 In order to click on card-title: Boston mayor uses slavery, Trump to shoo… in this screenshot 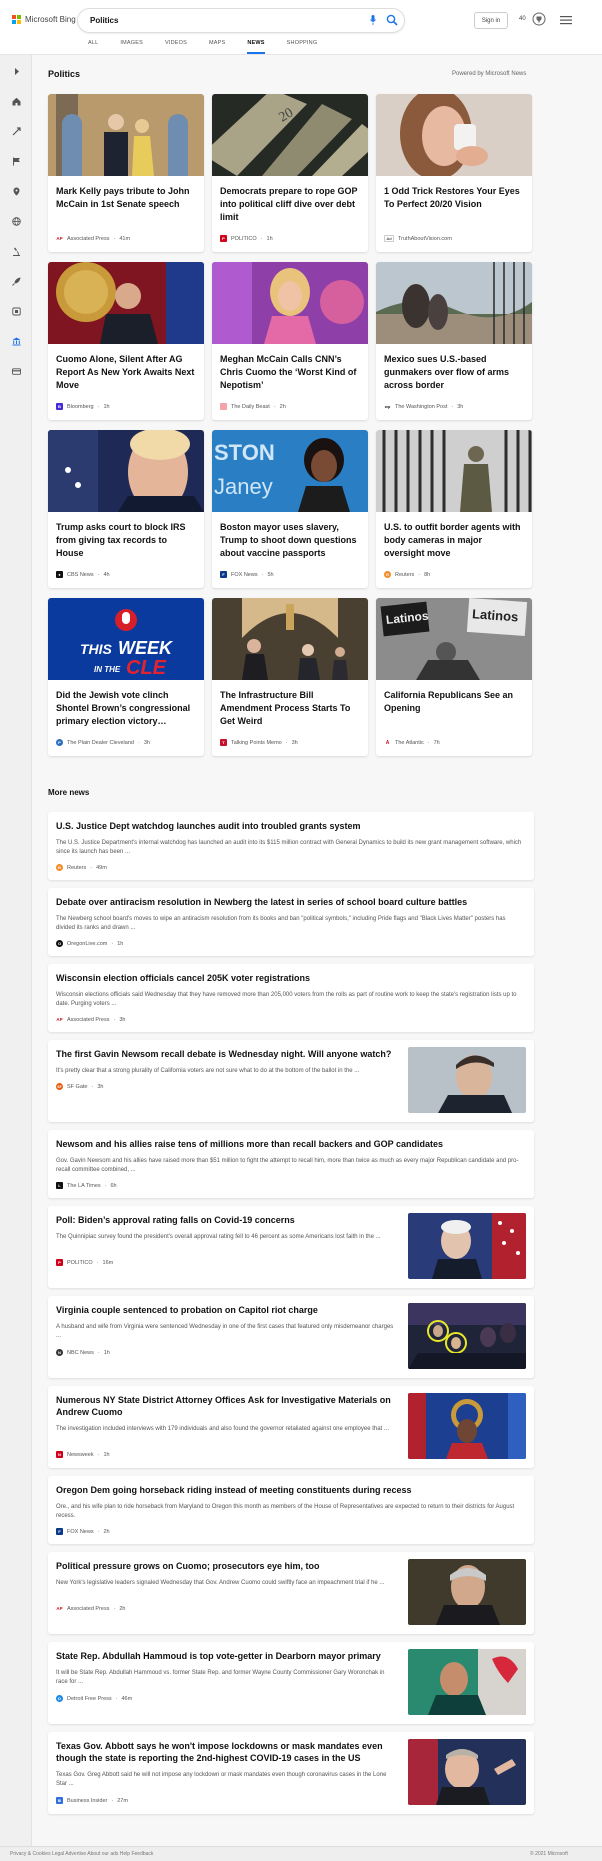, I will do `click(290, 540)`.